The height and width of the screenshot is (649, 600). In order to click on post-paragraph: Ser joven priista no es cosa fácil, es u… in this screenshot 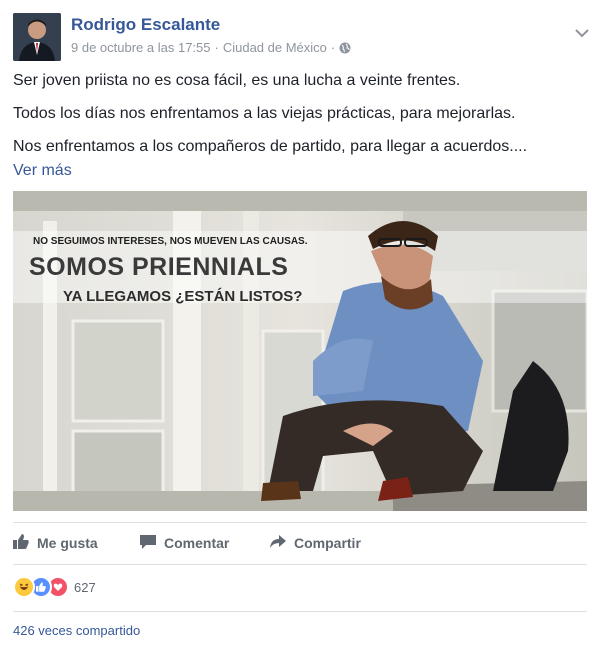, I will do `click(237, 80)`.